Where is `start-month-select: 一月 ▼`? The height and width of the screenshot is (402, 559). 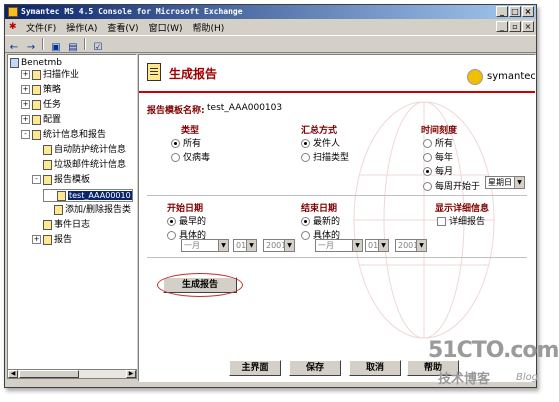
start-month-select: 一月 ▼ is located at coordinates (205, 245).